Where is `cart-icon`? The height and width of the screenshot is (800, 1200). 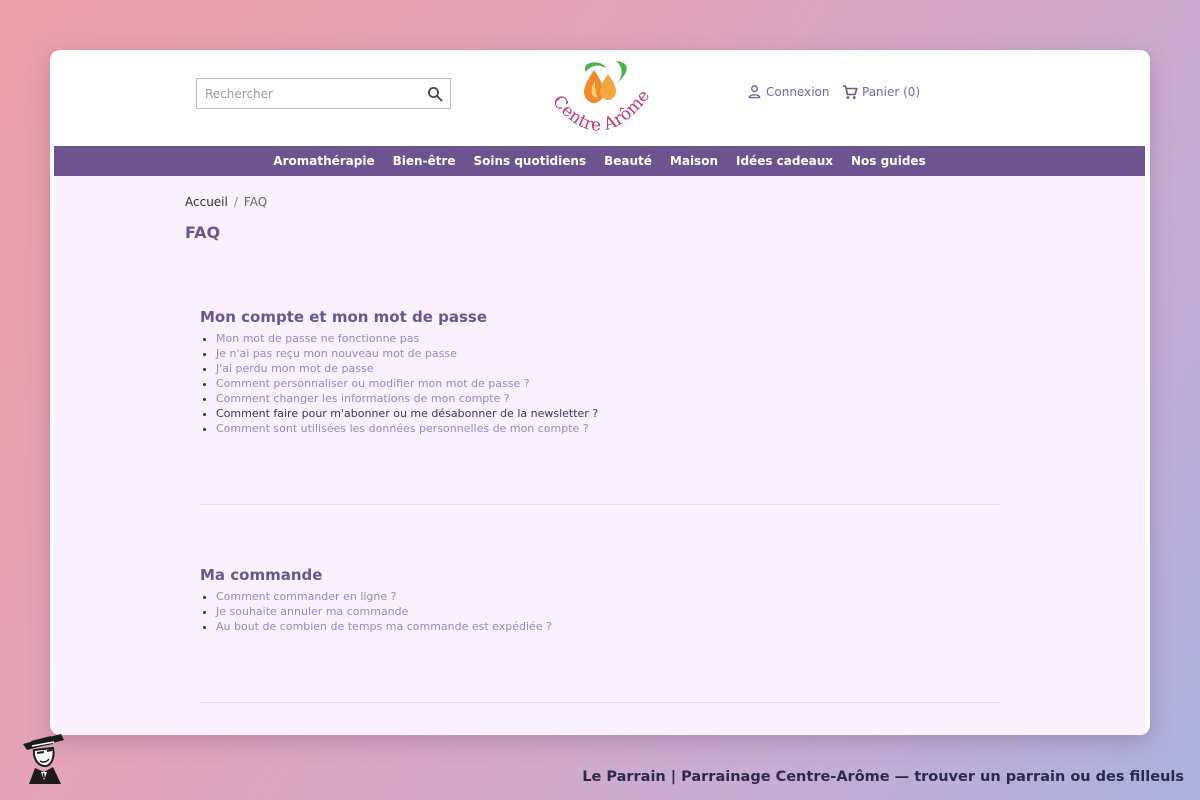 cart-icon is located at coordinates (850, 92).